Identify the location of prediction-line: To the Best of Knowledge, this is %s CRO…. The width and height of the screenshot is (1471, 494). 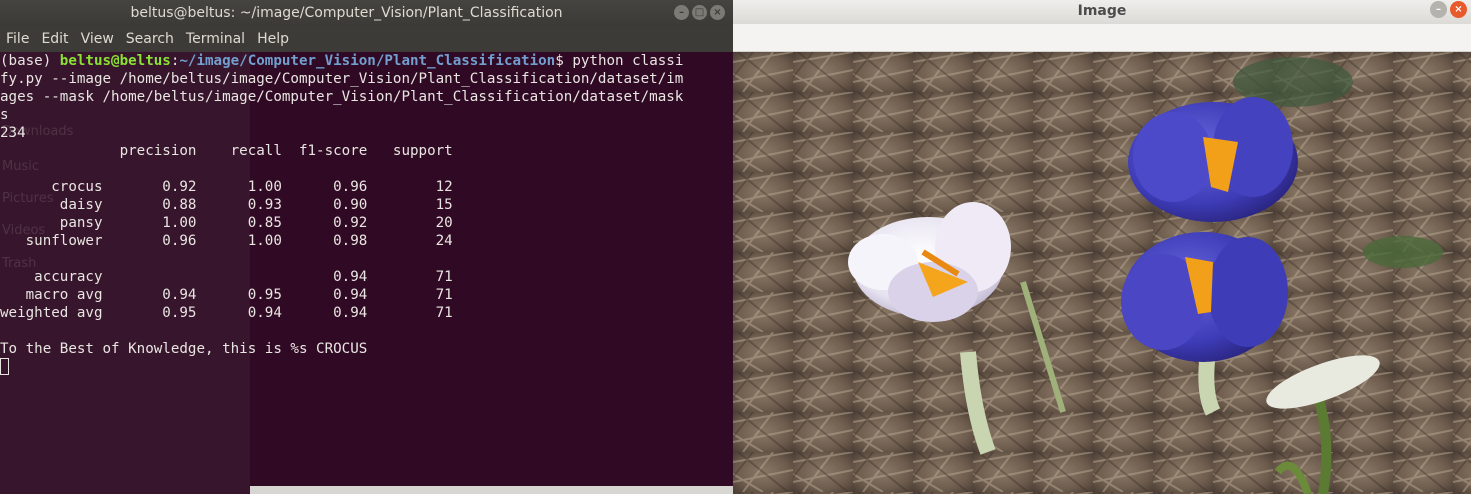
(184, 349).